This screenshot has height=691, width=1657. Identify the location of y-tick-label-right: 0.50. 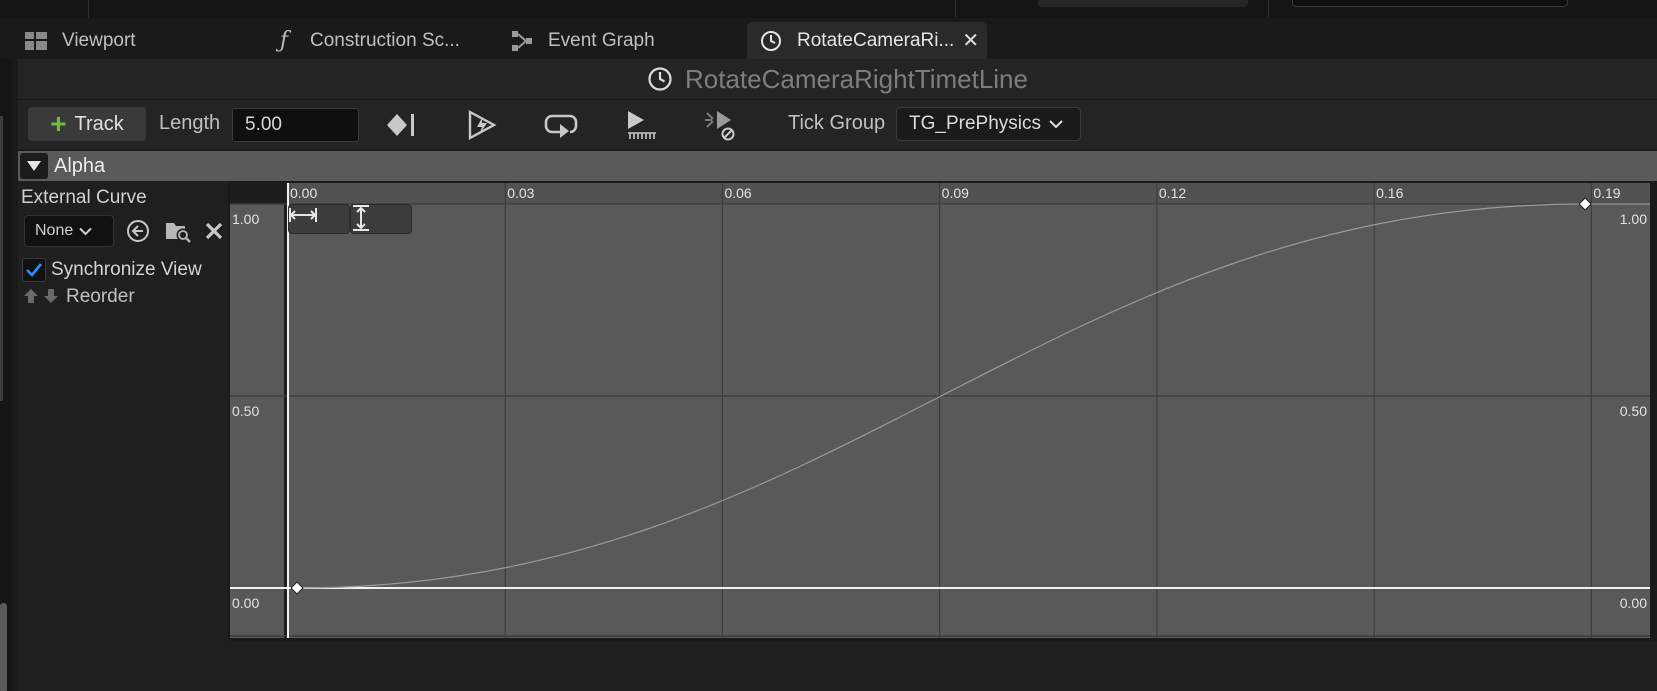
(1633, 411).